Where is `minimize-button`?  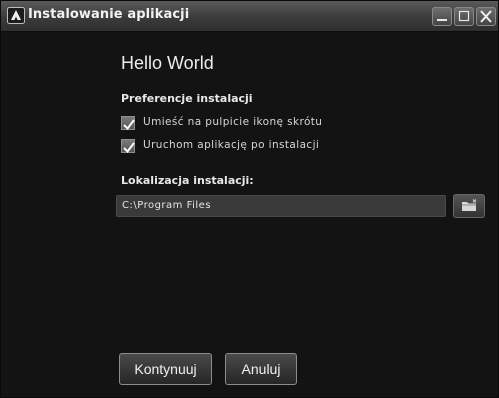
minimize-button is located at coordinates (442, 16).